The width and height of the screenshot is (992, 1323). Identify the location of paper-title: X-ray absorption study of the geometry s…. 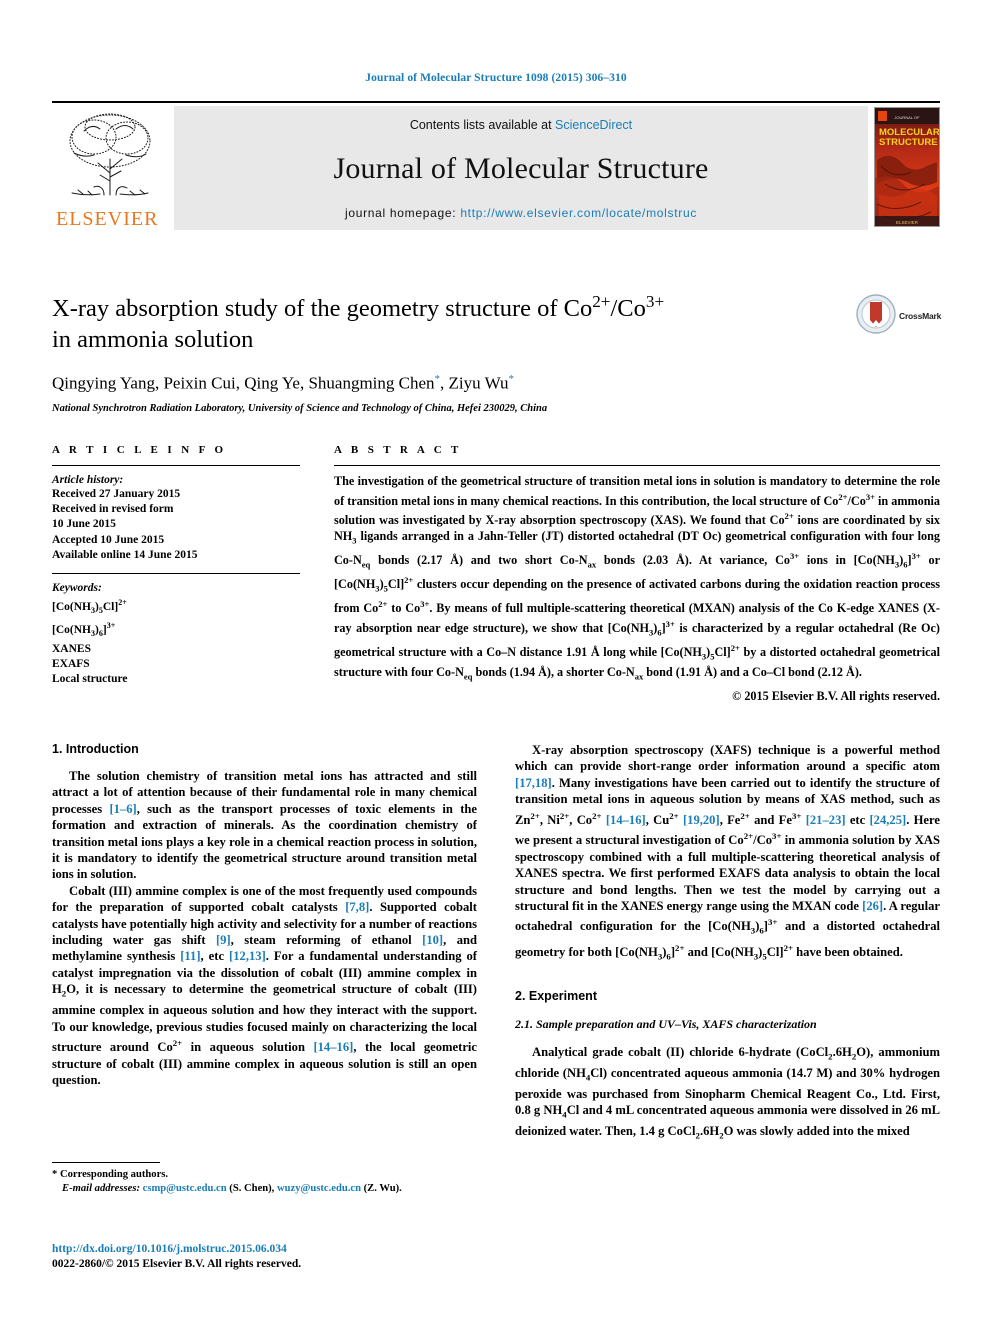
(442, 320).